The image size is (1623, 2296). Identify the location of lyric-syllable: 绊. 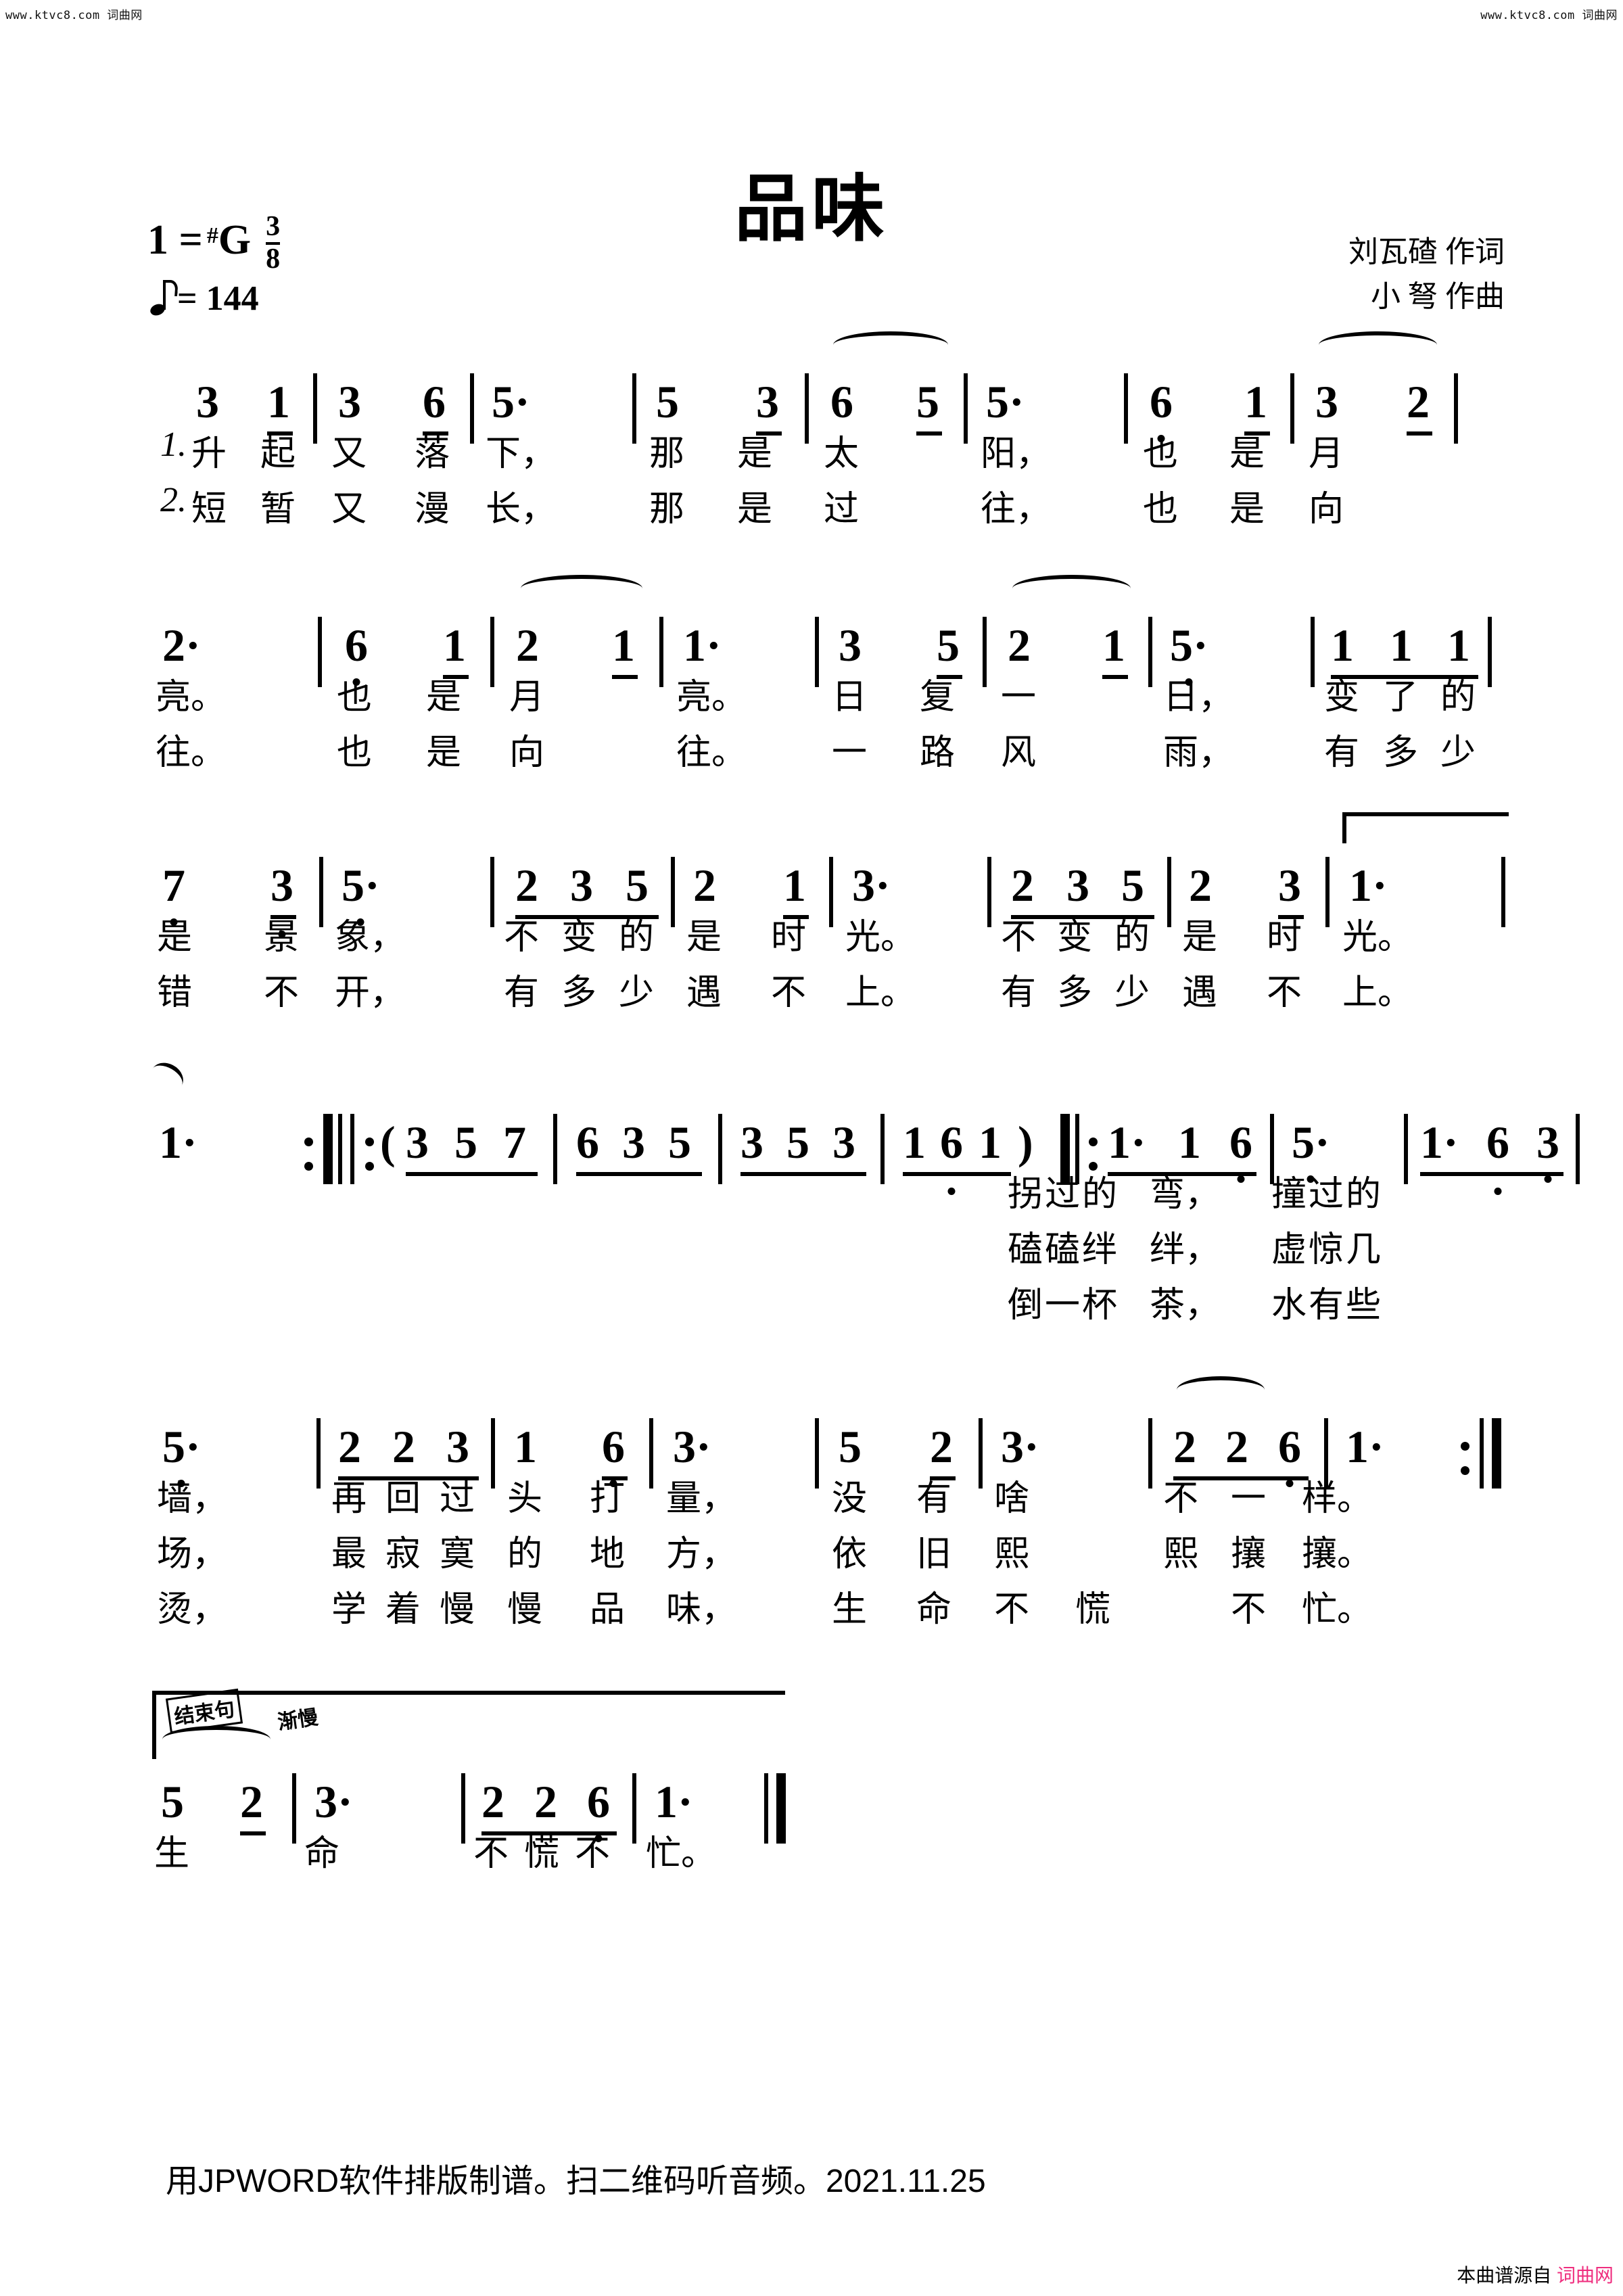
(1100, 1250).